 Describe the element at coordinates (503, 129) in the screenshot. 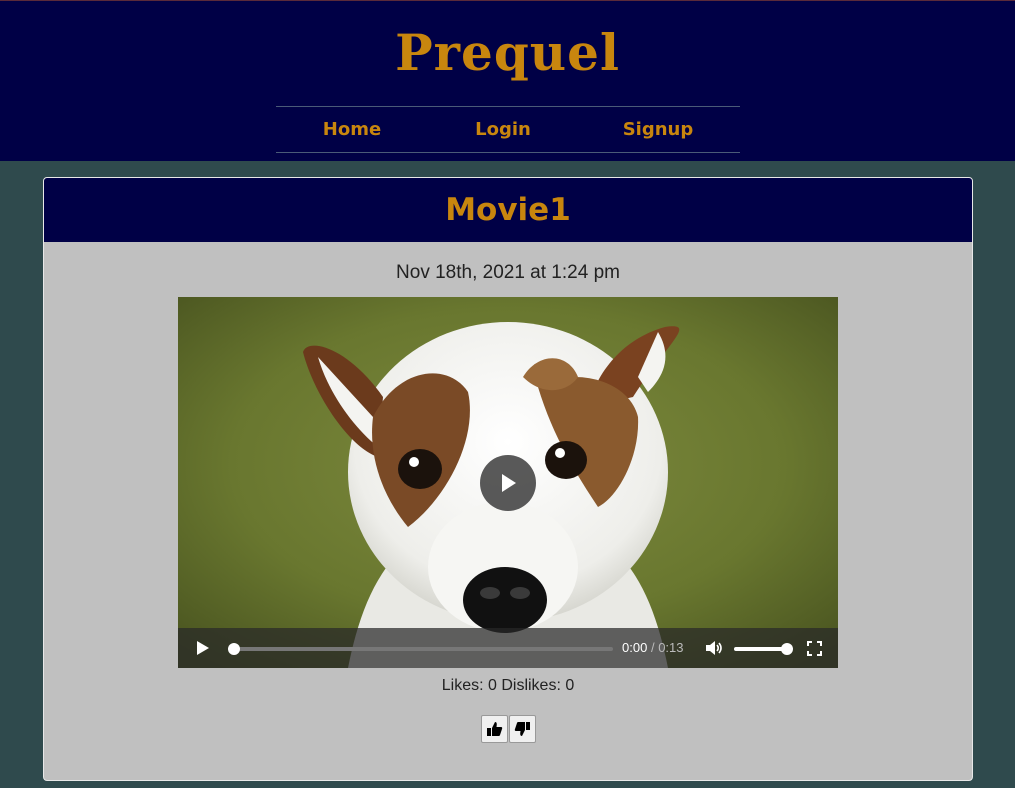

I see `nav-login-link: Login` at that location.